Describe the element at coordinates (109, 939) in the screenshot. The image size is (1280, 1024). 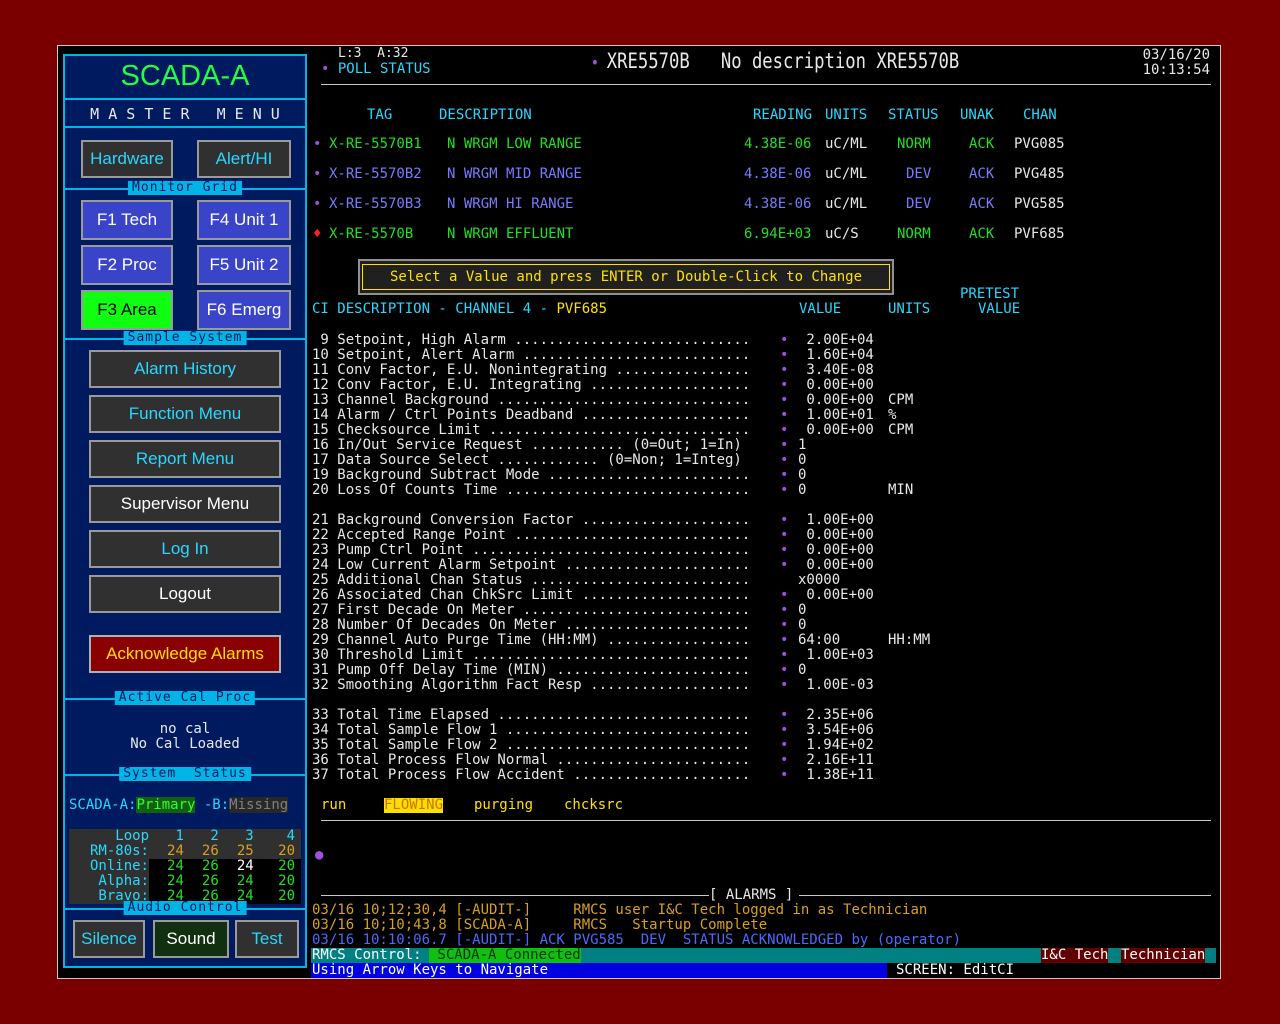
I see `silence-button: Silence` at that location.